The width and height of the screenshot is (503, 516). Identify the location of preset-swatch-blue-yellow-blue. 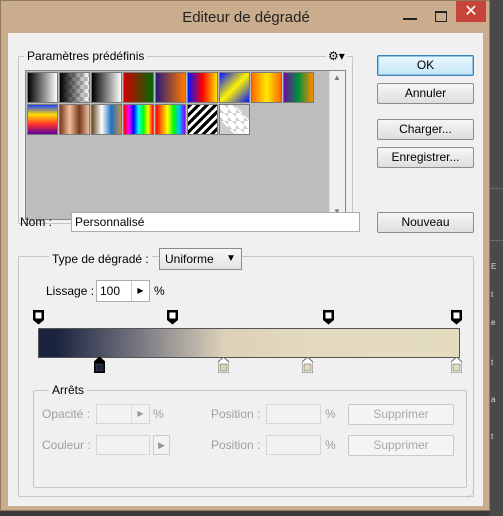
(234, 87).